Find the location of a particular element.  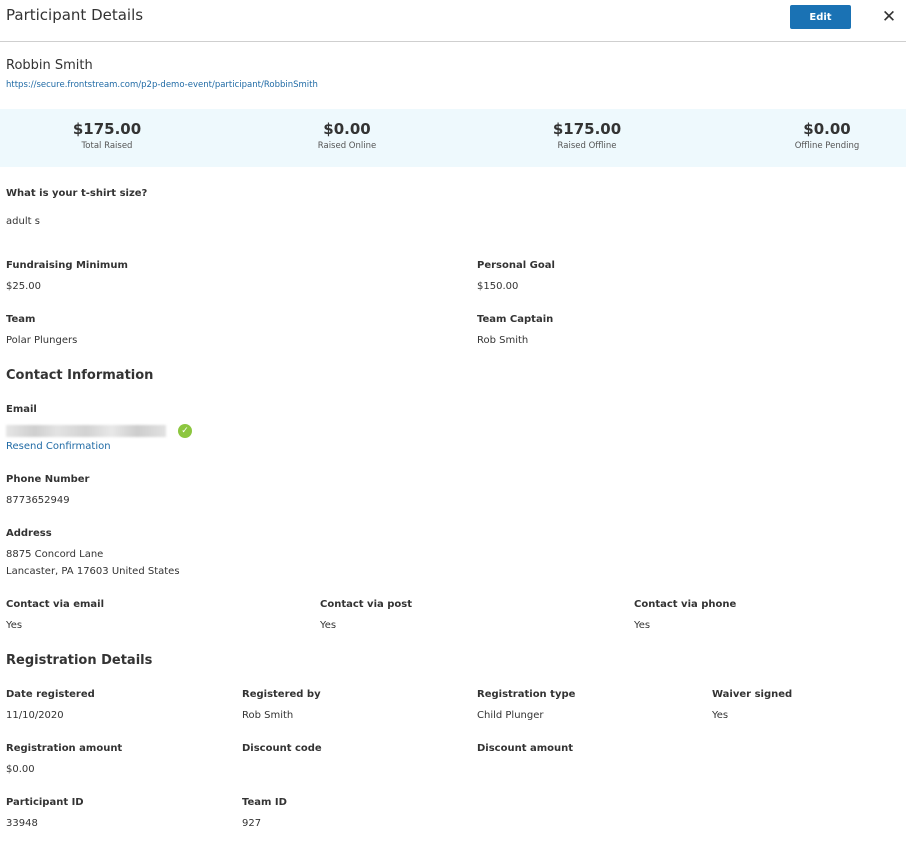

team-id-value: 927 is located at coordinates (252, 823).